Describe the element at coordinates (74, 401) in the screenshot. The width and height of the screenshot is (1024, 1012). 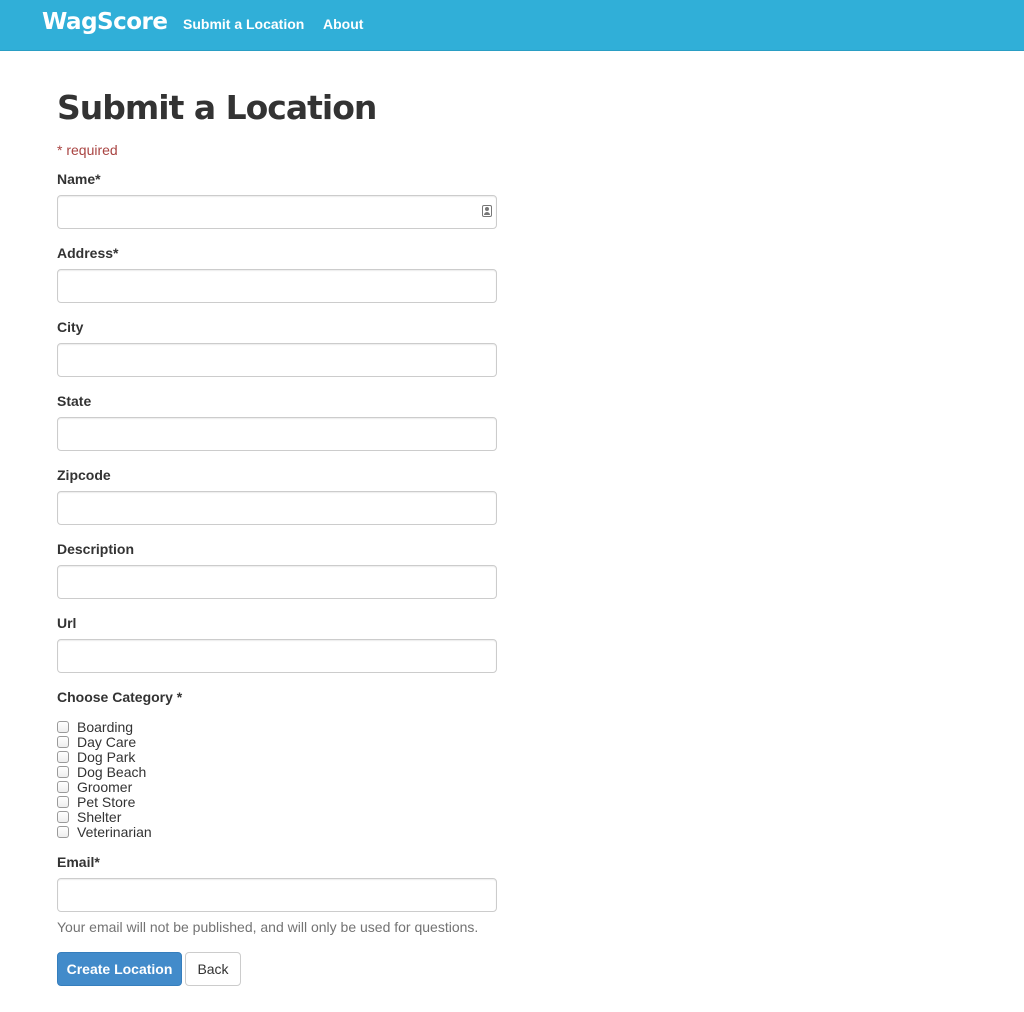
I see `state-label: State` at that location.